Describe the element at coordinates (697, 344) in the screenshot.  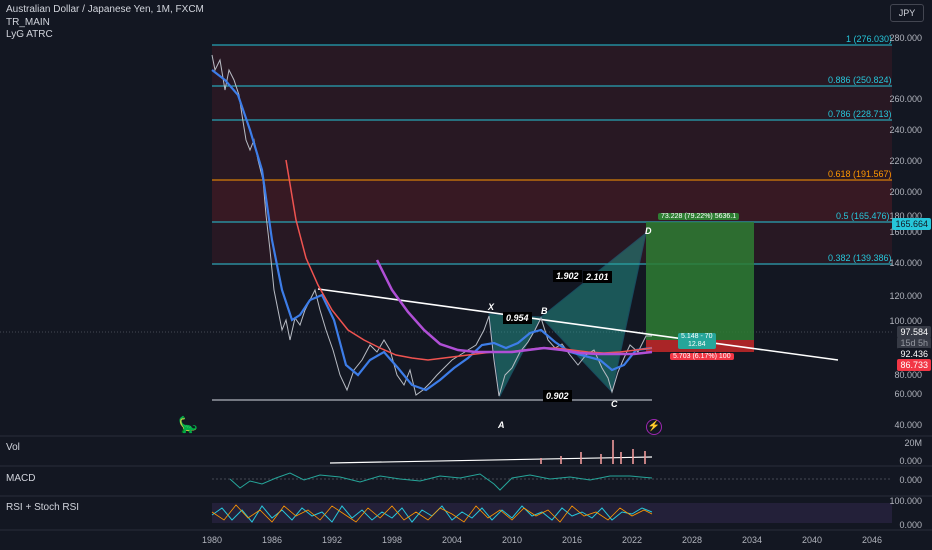
I see `trade-center-line-2: 12.84` at that location.